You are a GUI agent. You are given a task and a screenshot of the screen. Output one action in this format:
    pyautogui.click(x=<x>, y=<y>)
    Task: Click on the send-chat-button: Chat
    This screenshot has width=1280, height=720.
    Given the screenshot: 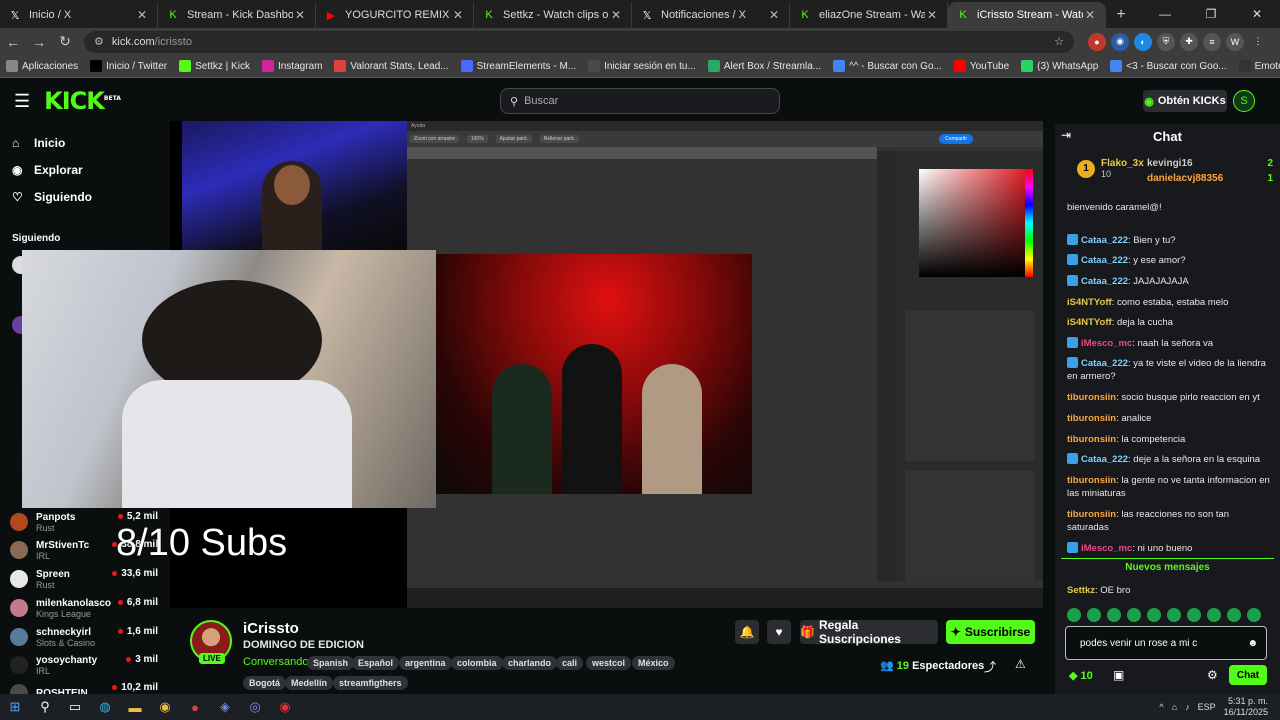 What is the action you would take?
    pyautogui.click(x=1248, y=675)
    